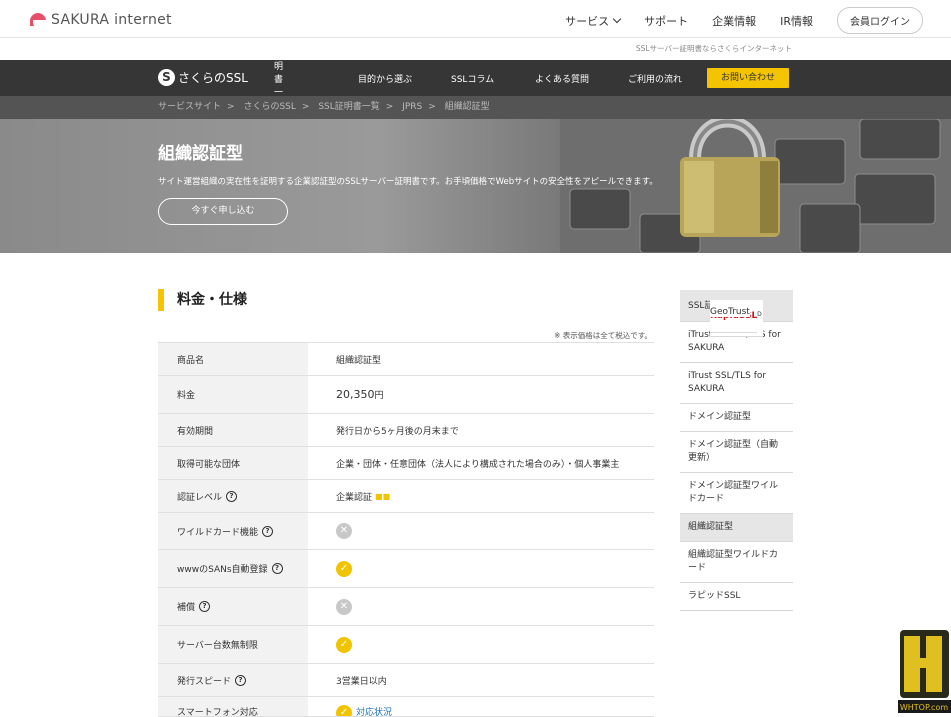 This screenshot has height=717, width=951. I want to click on spec-key-label: wwwのSANs自動登録, so click(222, 570).